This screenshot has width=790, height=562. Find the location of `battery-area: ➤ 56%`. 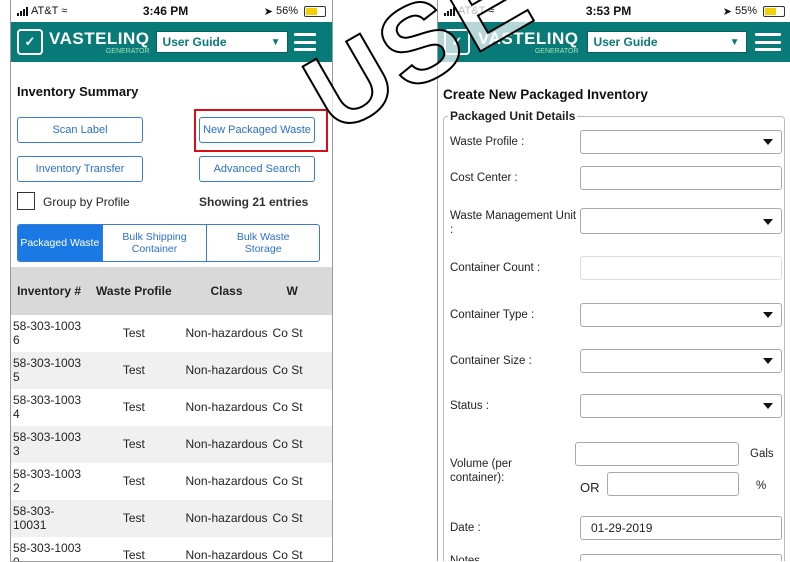

battery-area: ➤ 56% is located at coordinates (295, 11).